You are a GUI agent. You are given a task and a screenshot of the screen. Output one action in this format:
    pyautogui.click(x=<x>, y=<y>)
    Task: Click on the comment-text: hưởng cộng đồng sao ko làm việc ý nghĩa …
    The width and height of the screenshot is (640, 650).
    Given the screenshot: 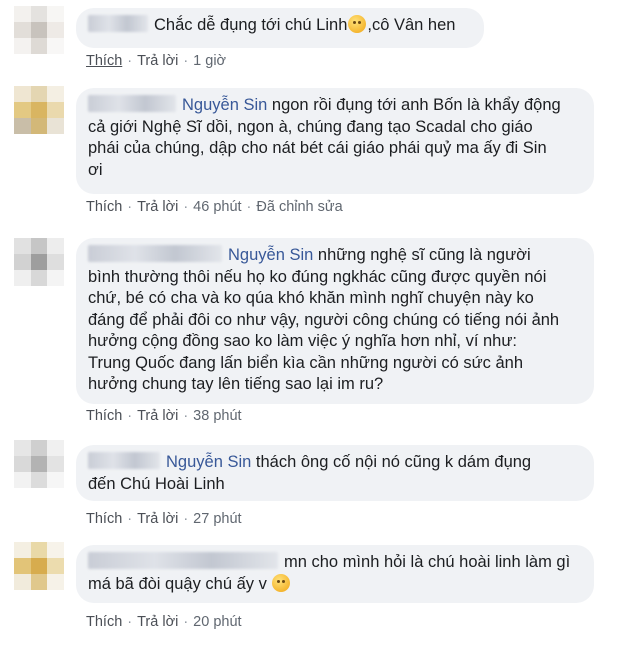 What is the action you would take?
    pyautogui.click(x=302, y=341)
    